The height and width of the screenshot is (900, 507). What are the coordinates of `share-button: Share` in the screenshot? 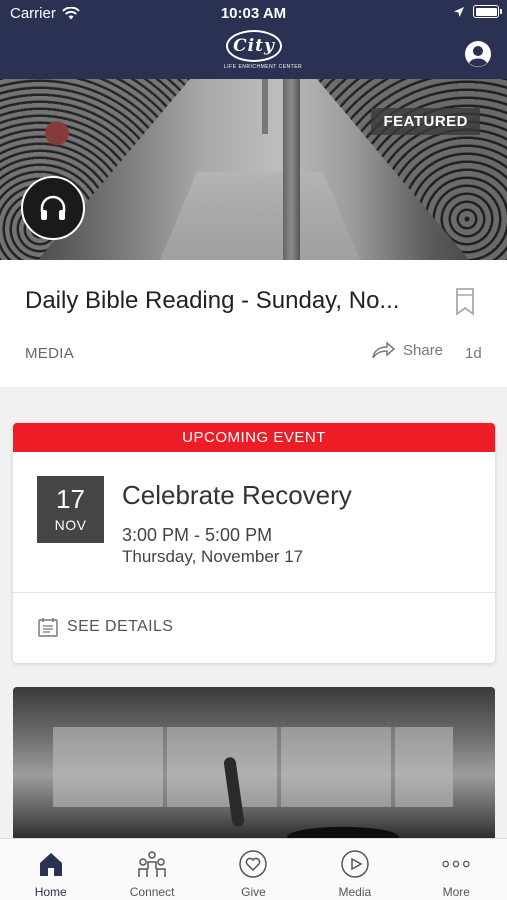 It's located at (407, 350).